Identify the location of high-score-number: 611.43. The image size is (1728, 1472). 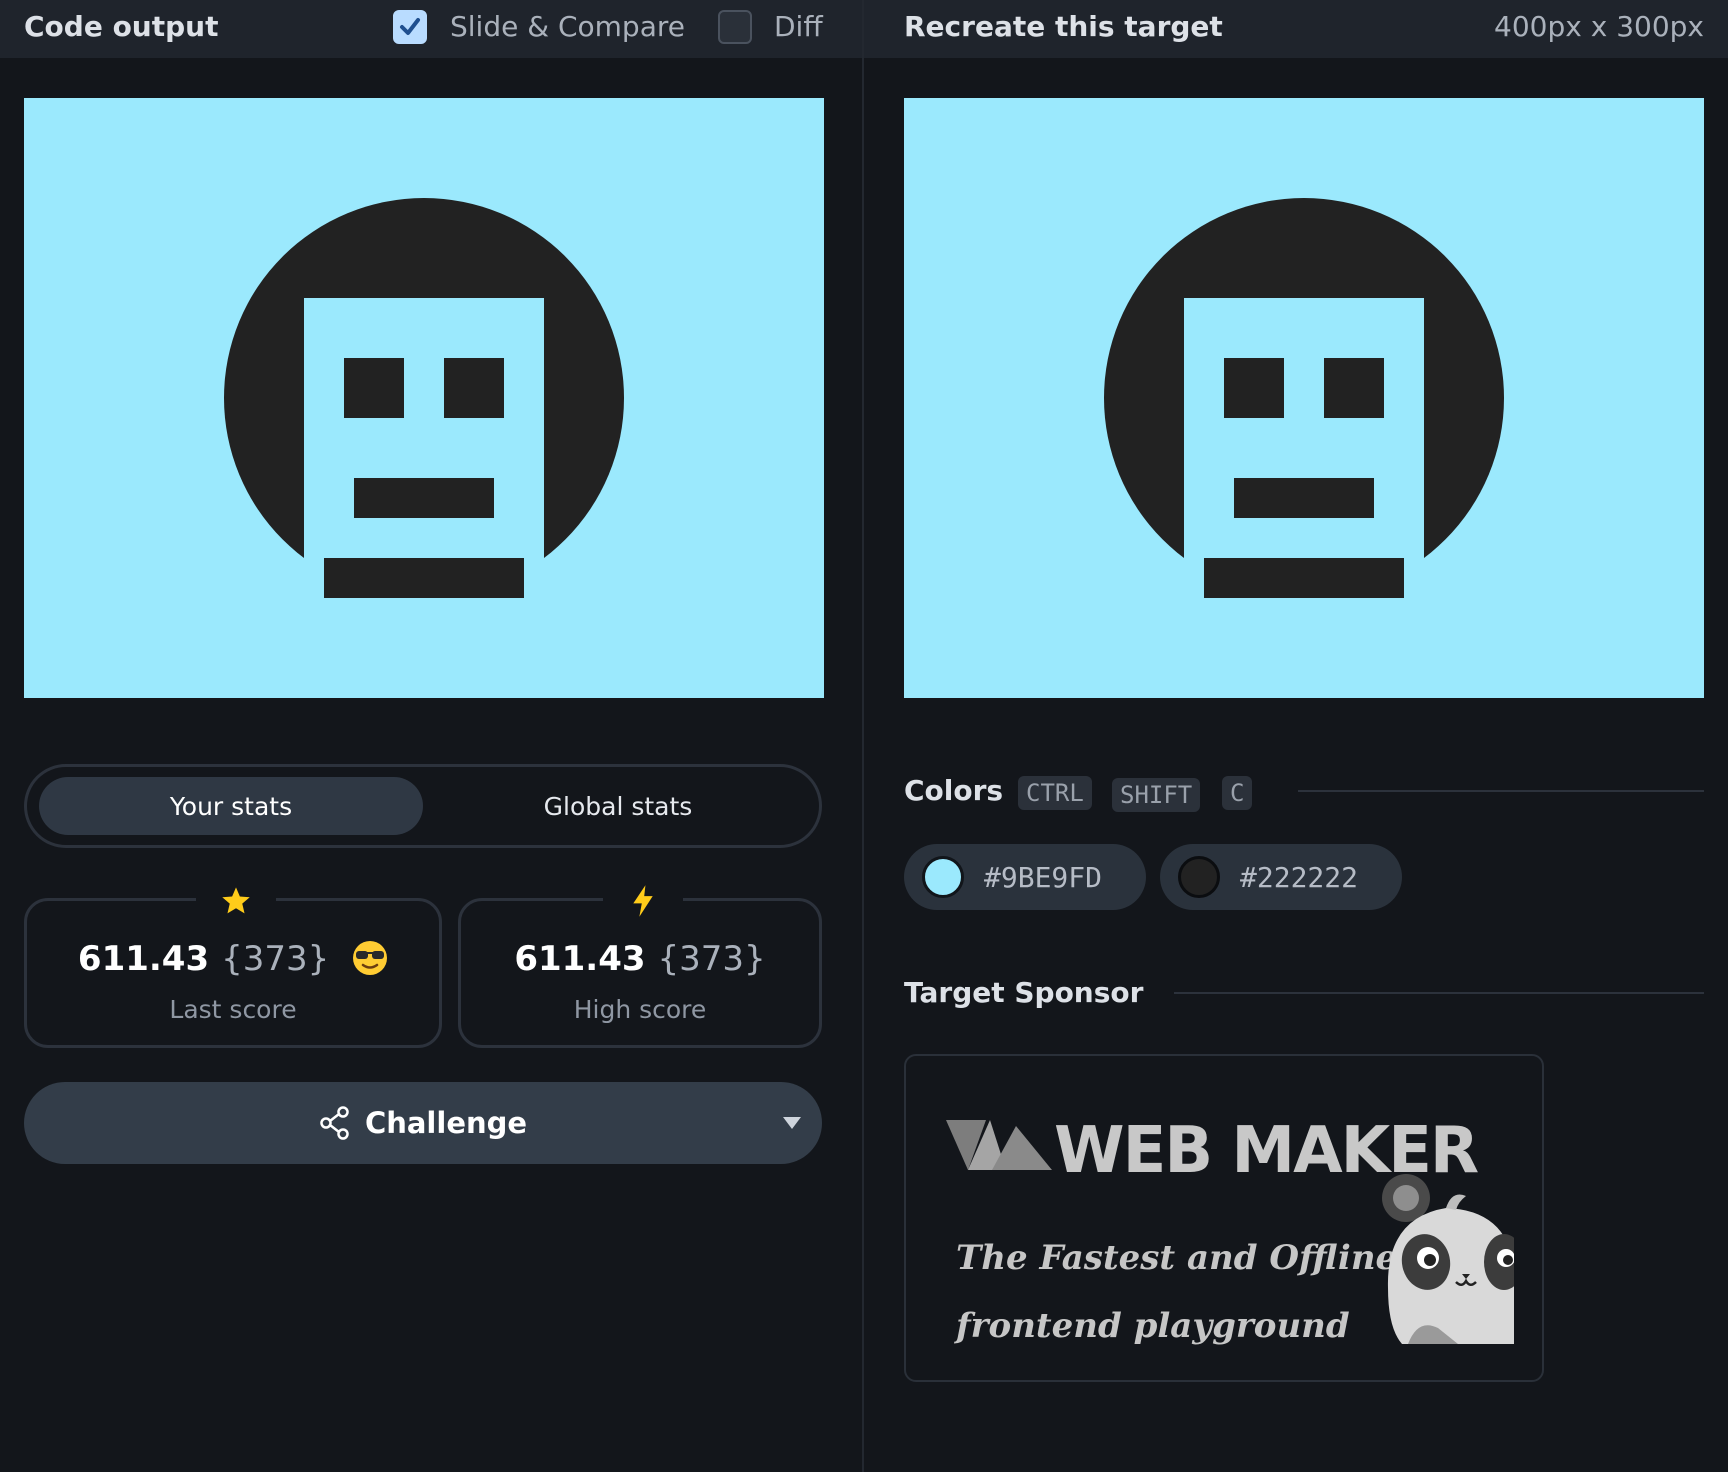
(580, 959).